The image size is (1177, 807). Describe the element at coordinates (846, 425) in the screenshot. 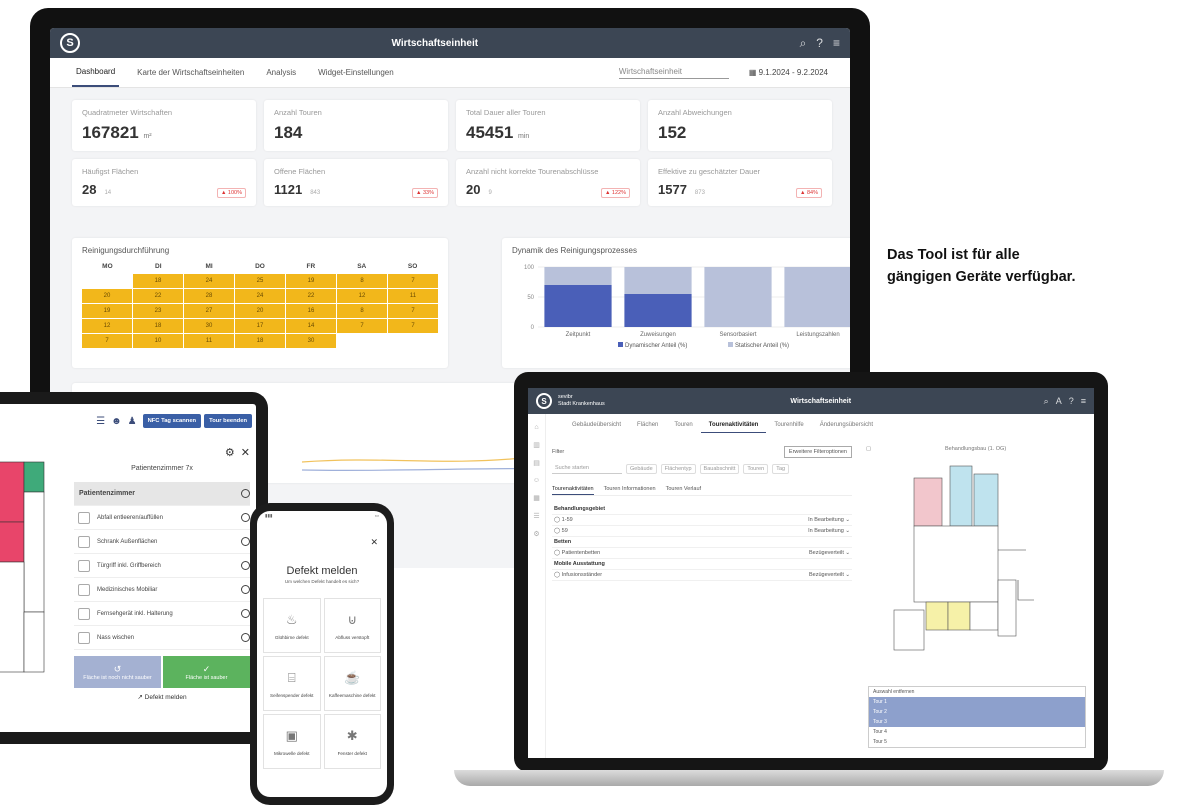

I see `tab-aenderungen: Änderungsübersicht` at that location.